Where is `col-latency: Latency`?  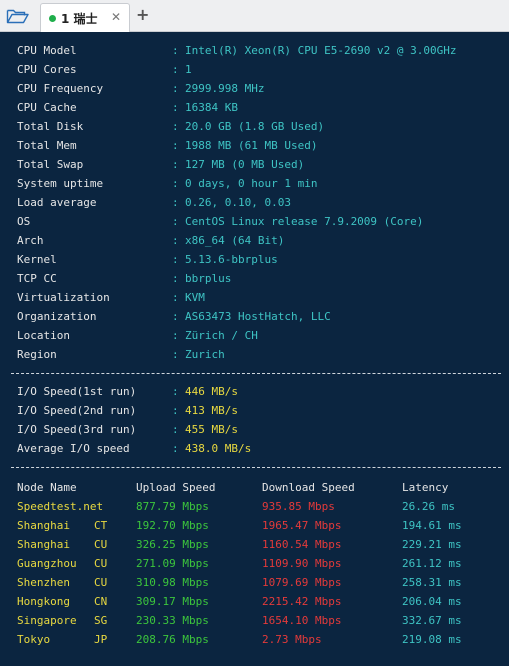 col-latency: Latency is located at coordinates (425, 487).